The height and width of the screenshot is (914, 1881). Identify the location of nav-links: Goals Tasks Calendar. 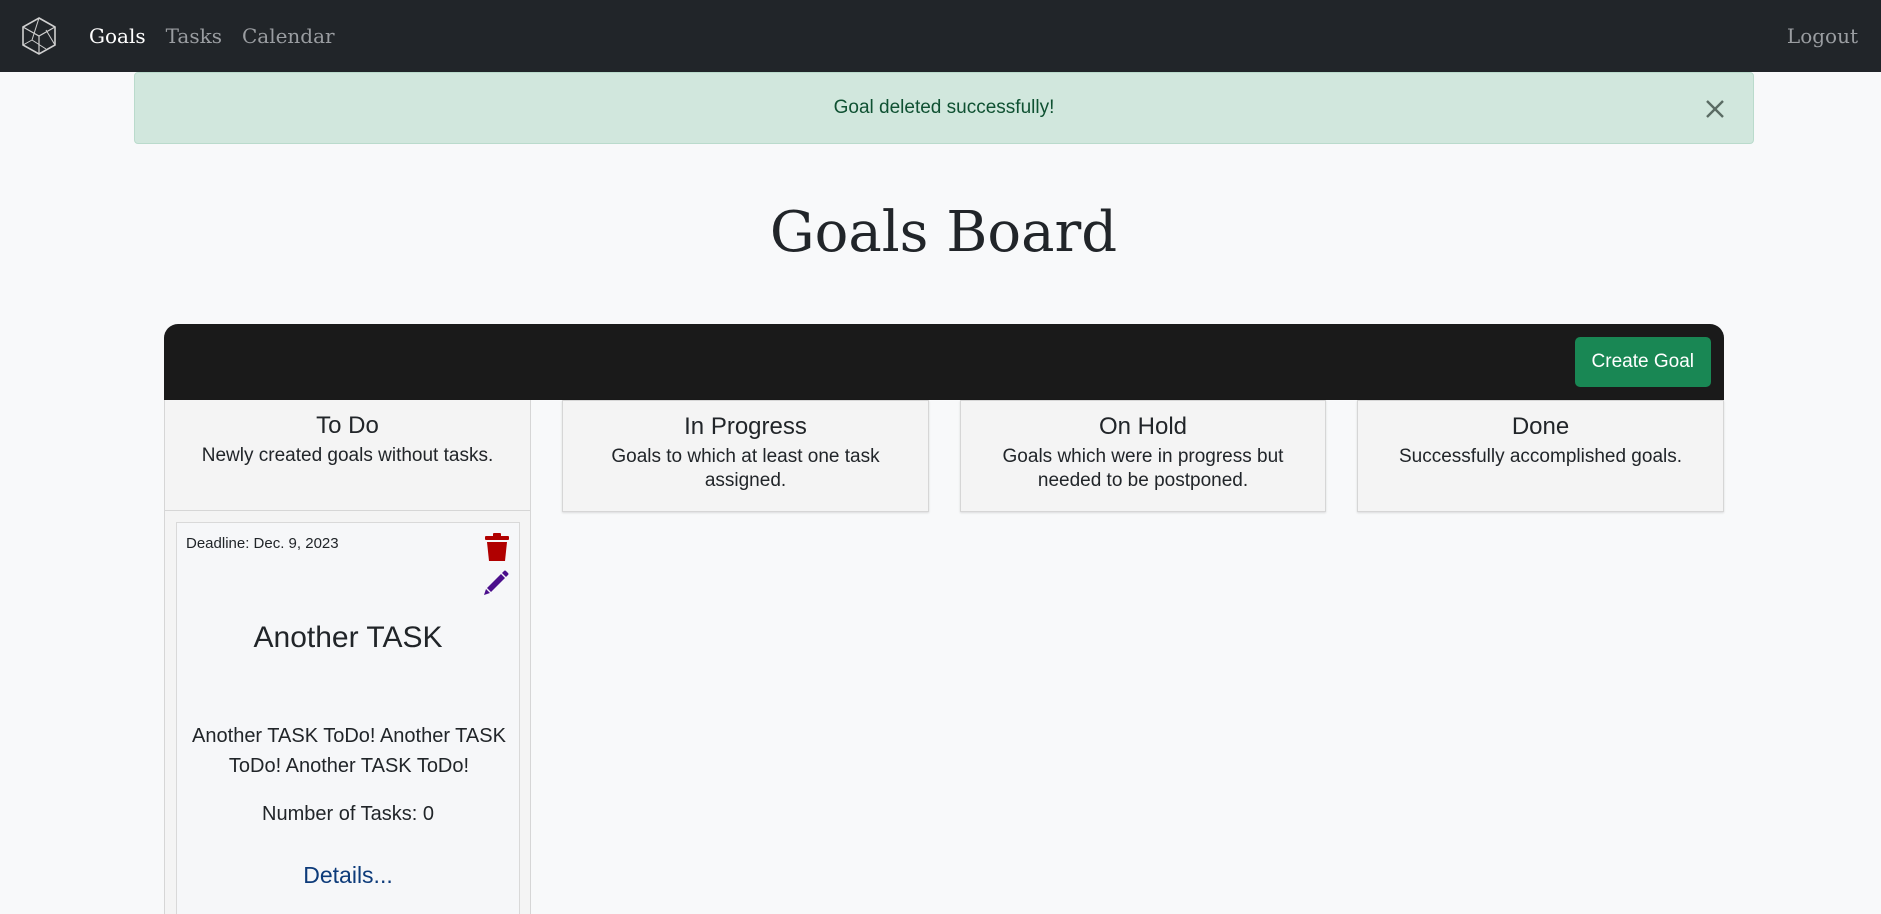
(212, 36).